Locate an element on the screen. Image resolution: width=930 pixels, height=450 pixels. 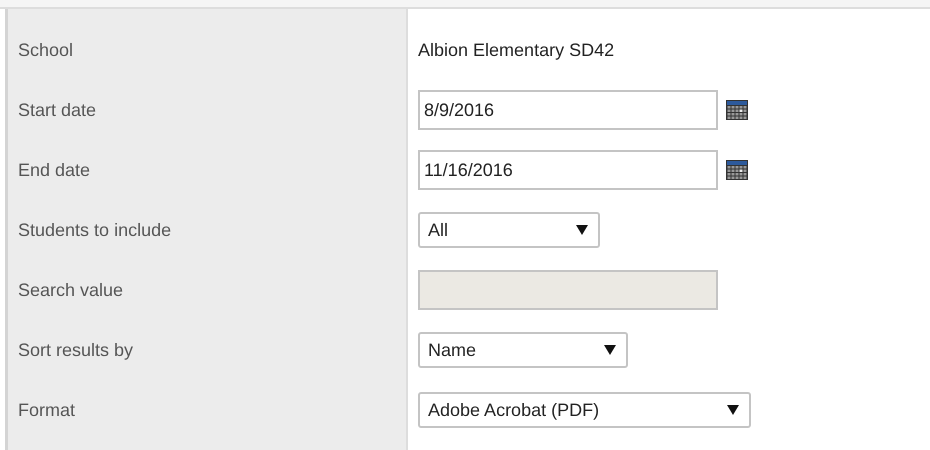
field-label: Start date is located at coordinates (56, 110).